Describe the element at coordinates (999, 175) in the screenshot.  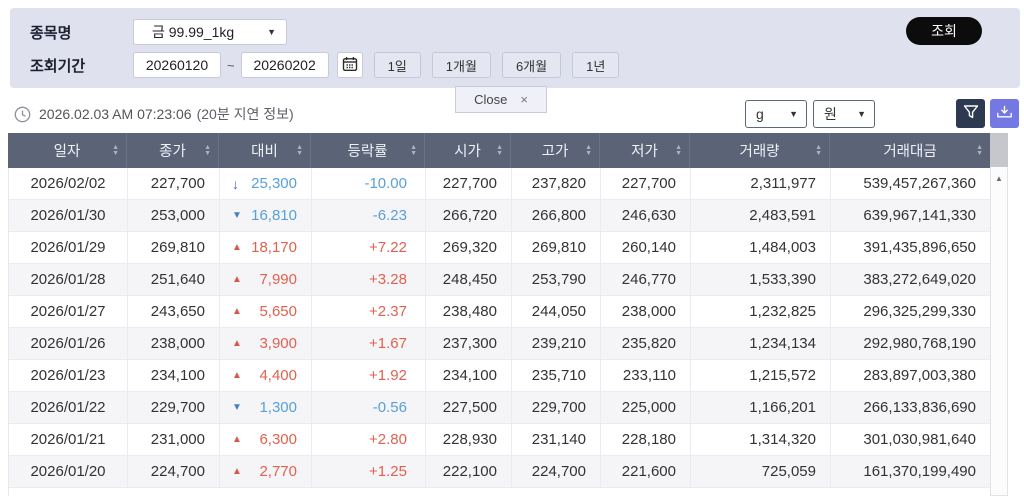
I see `scroll-up-icon: ▲` at that location.